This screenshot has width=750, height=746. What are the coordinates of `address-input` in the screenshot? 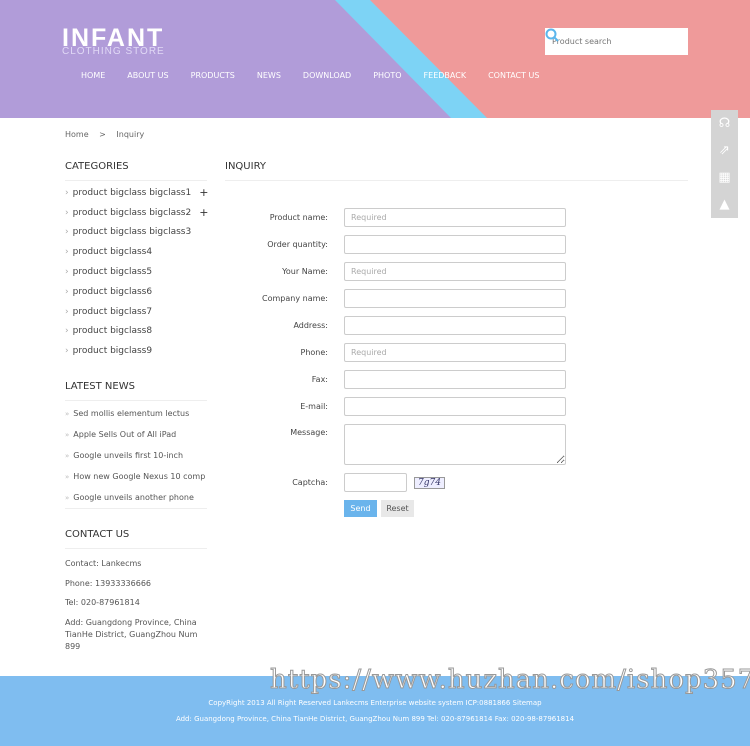 It's located at (455, 325).